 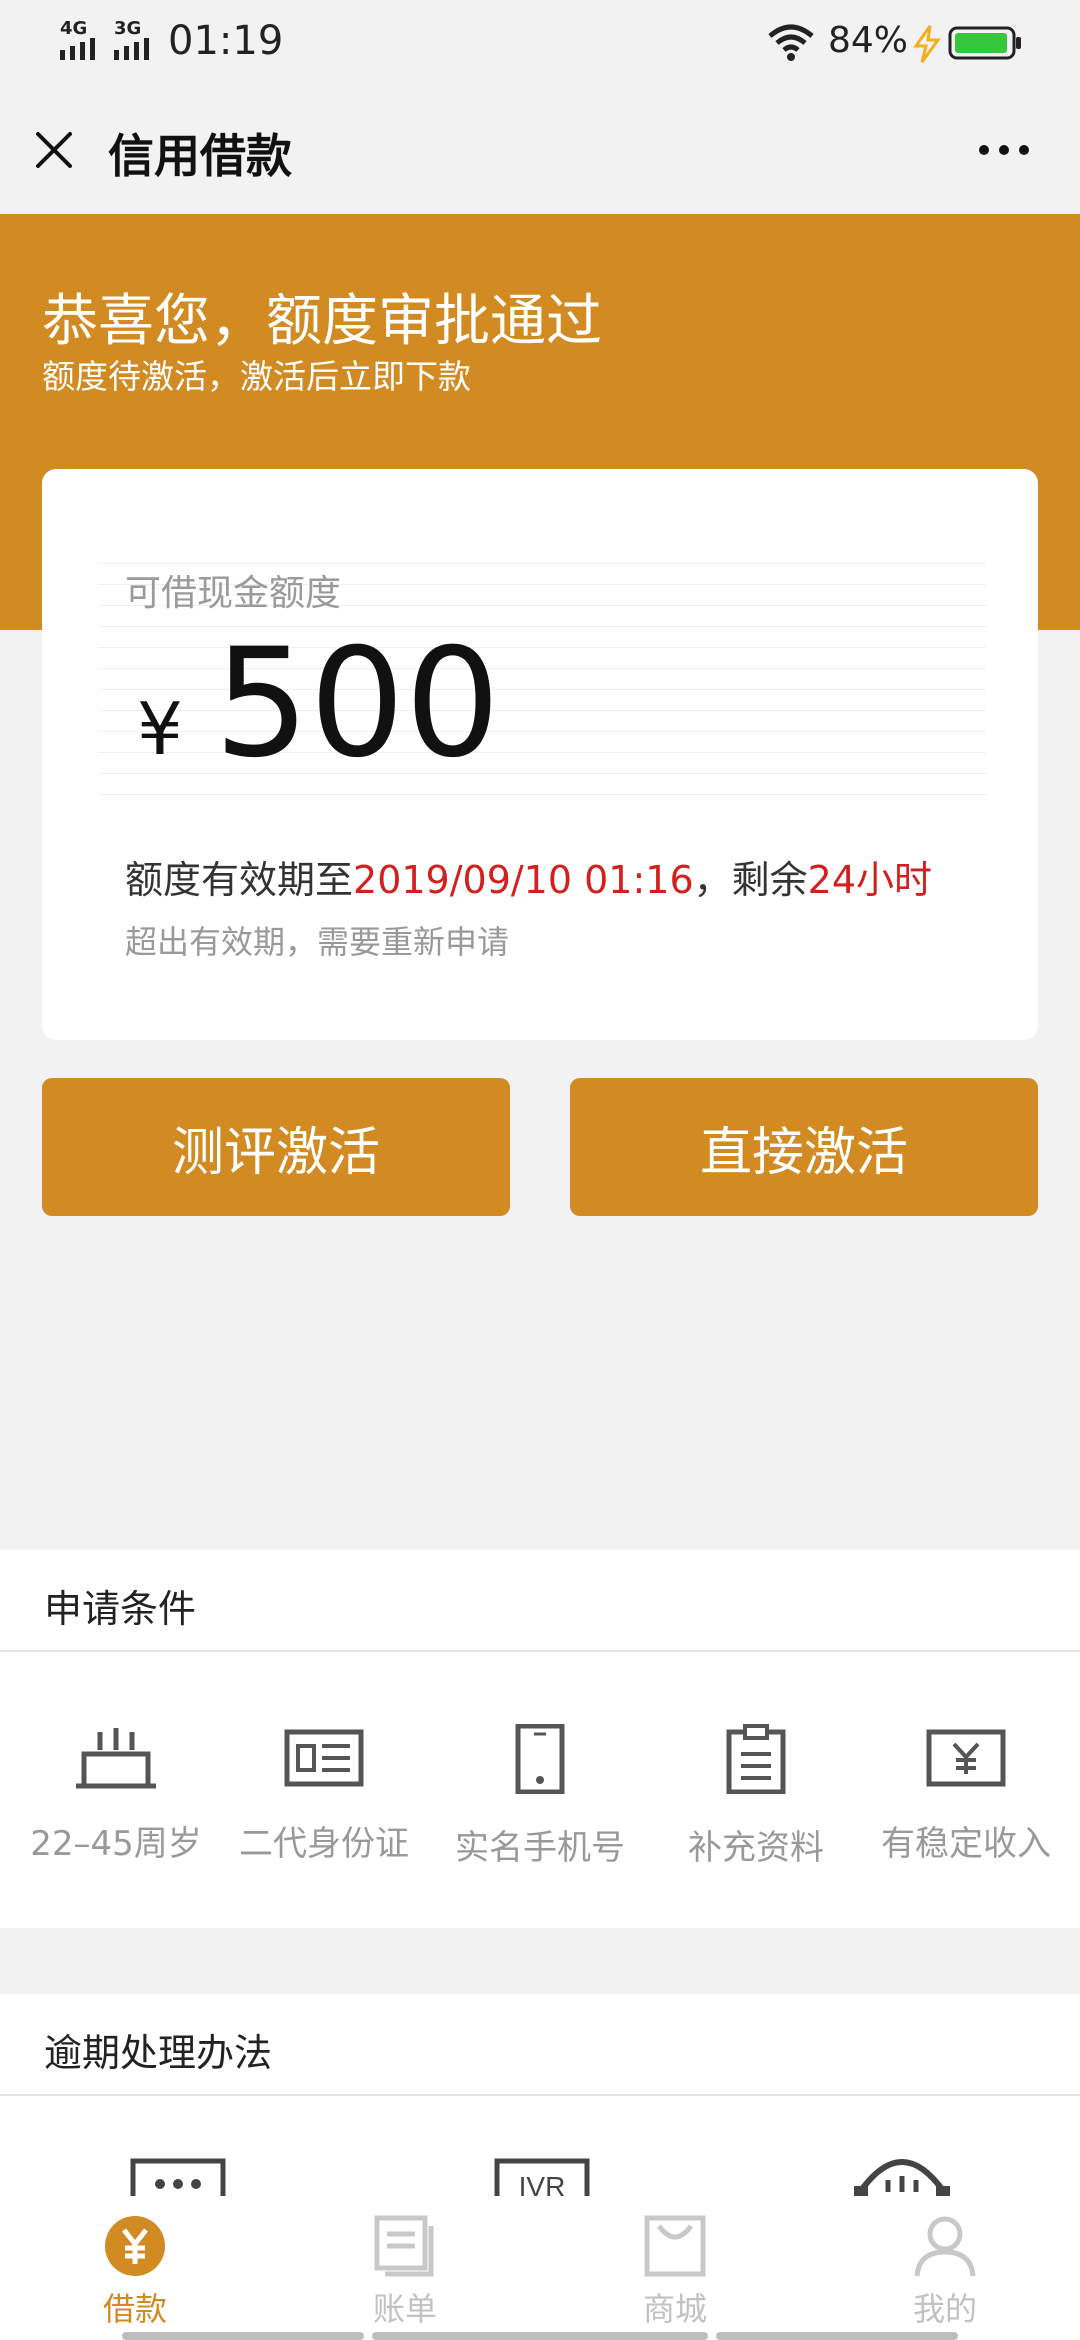 What do you see at coordinates (791, 42) in the screenshot?
I see `wifi-icon` at bounding box center [791, 42].